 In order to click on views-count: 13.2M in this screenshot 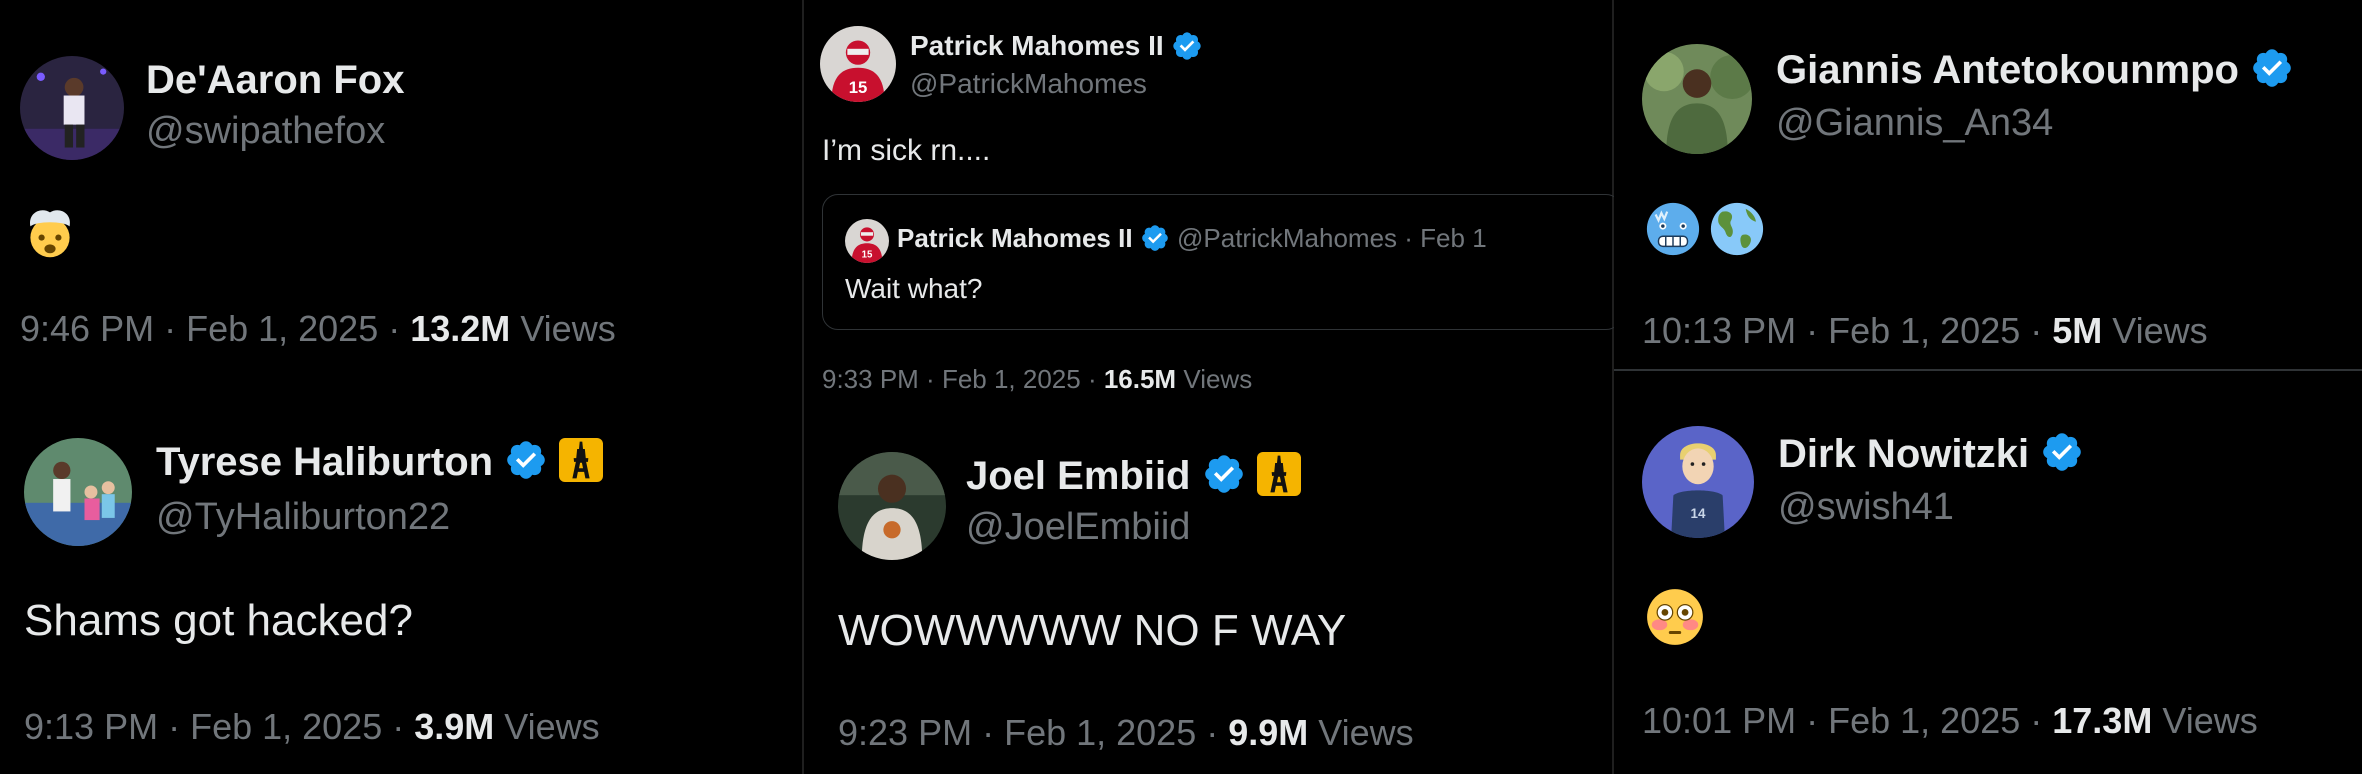, I will do `click(460, 328)`.